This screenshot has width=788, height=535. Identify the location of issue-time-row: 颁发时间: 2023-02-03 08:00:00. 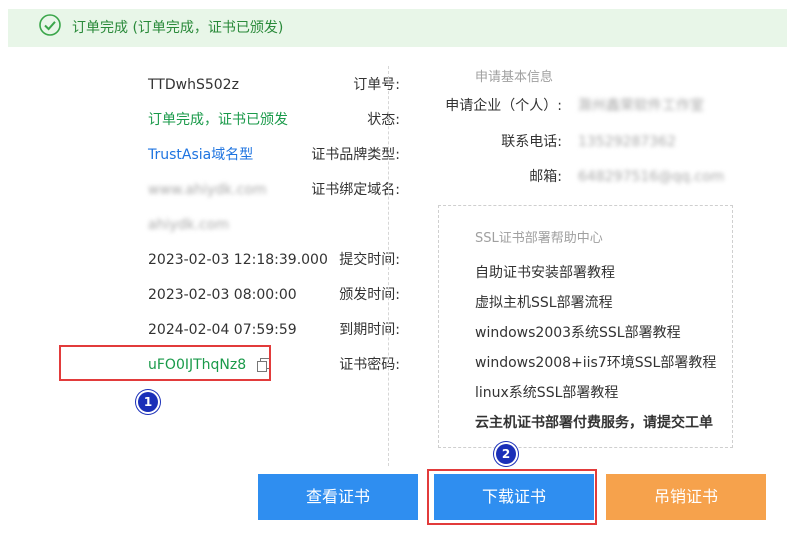
(200, 295).